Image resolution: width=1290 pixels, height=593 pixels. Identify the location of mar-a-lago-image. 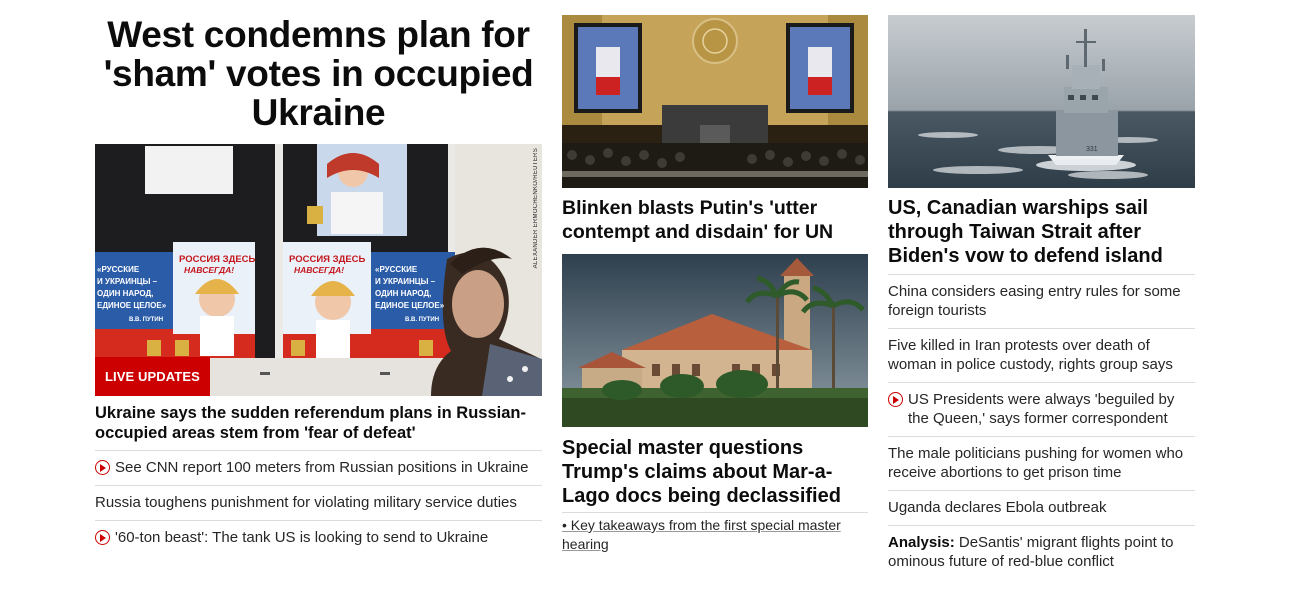
(715, 340).